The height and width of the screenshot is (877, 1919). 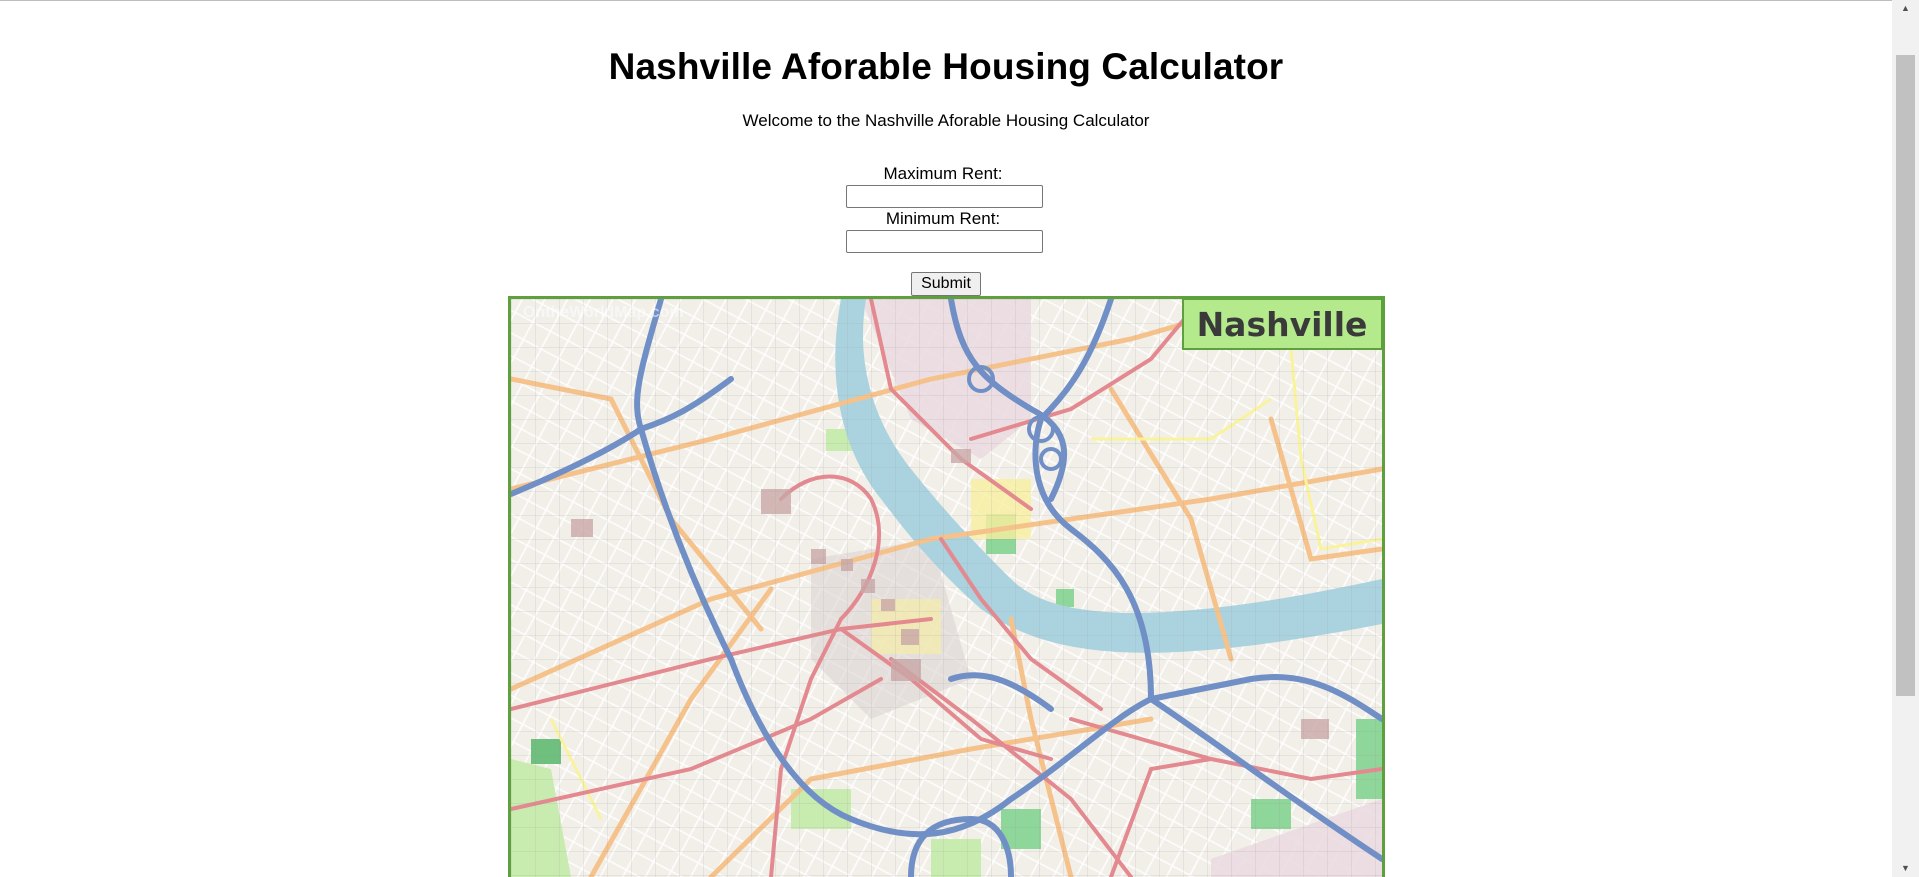 I want to click on up-arrow-icon: ▲, so click(x=1905, y=8).